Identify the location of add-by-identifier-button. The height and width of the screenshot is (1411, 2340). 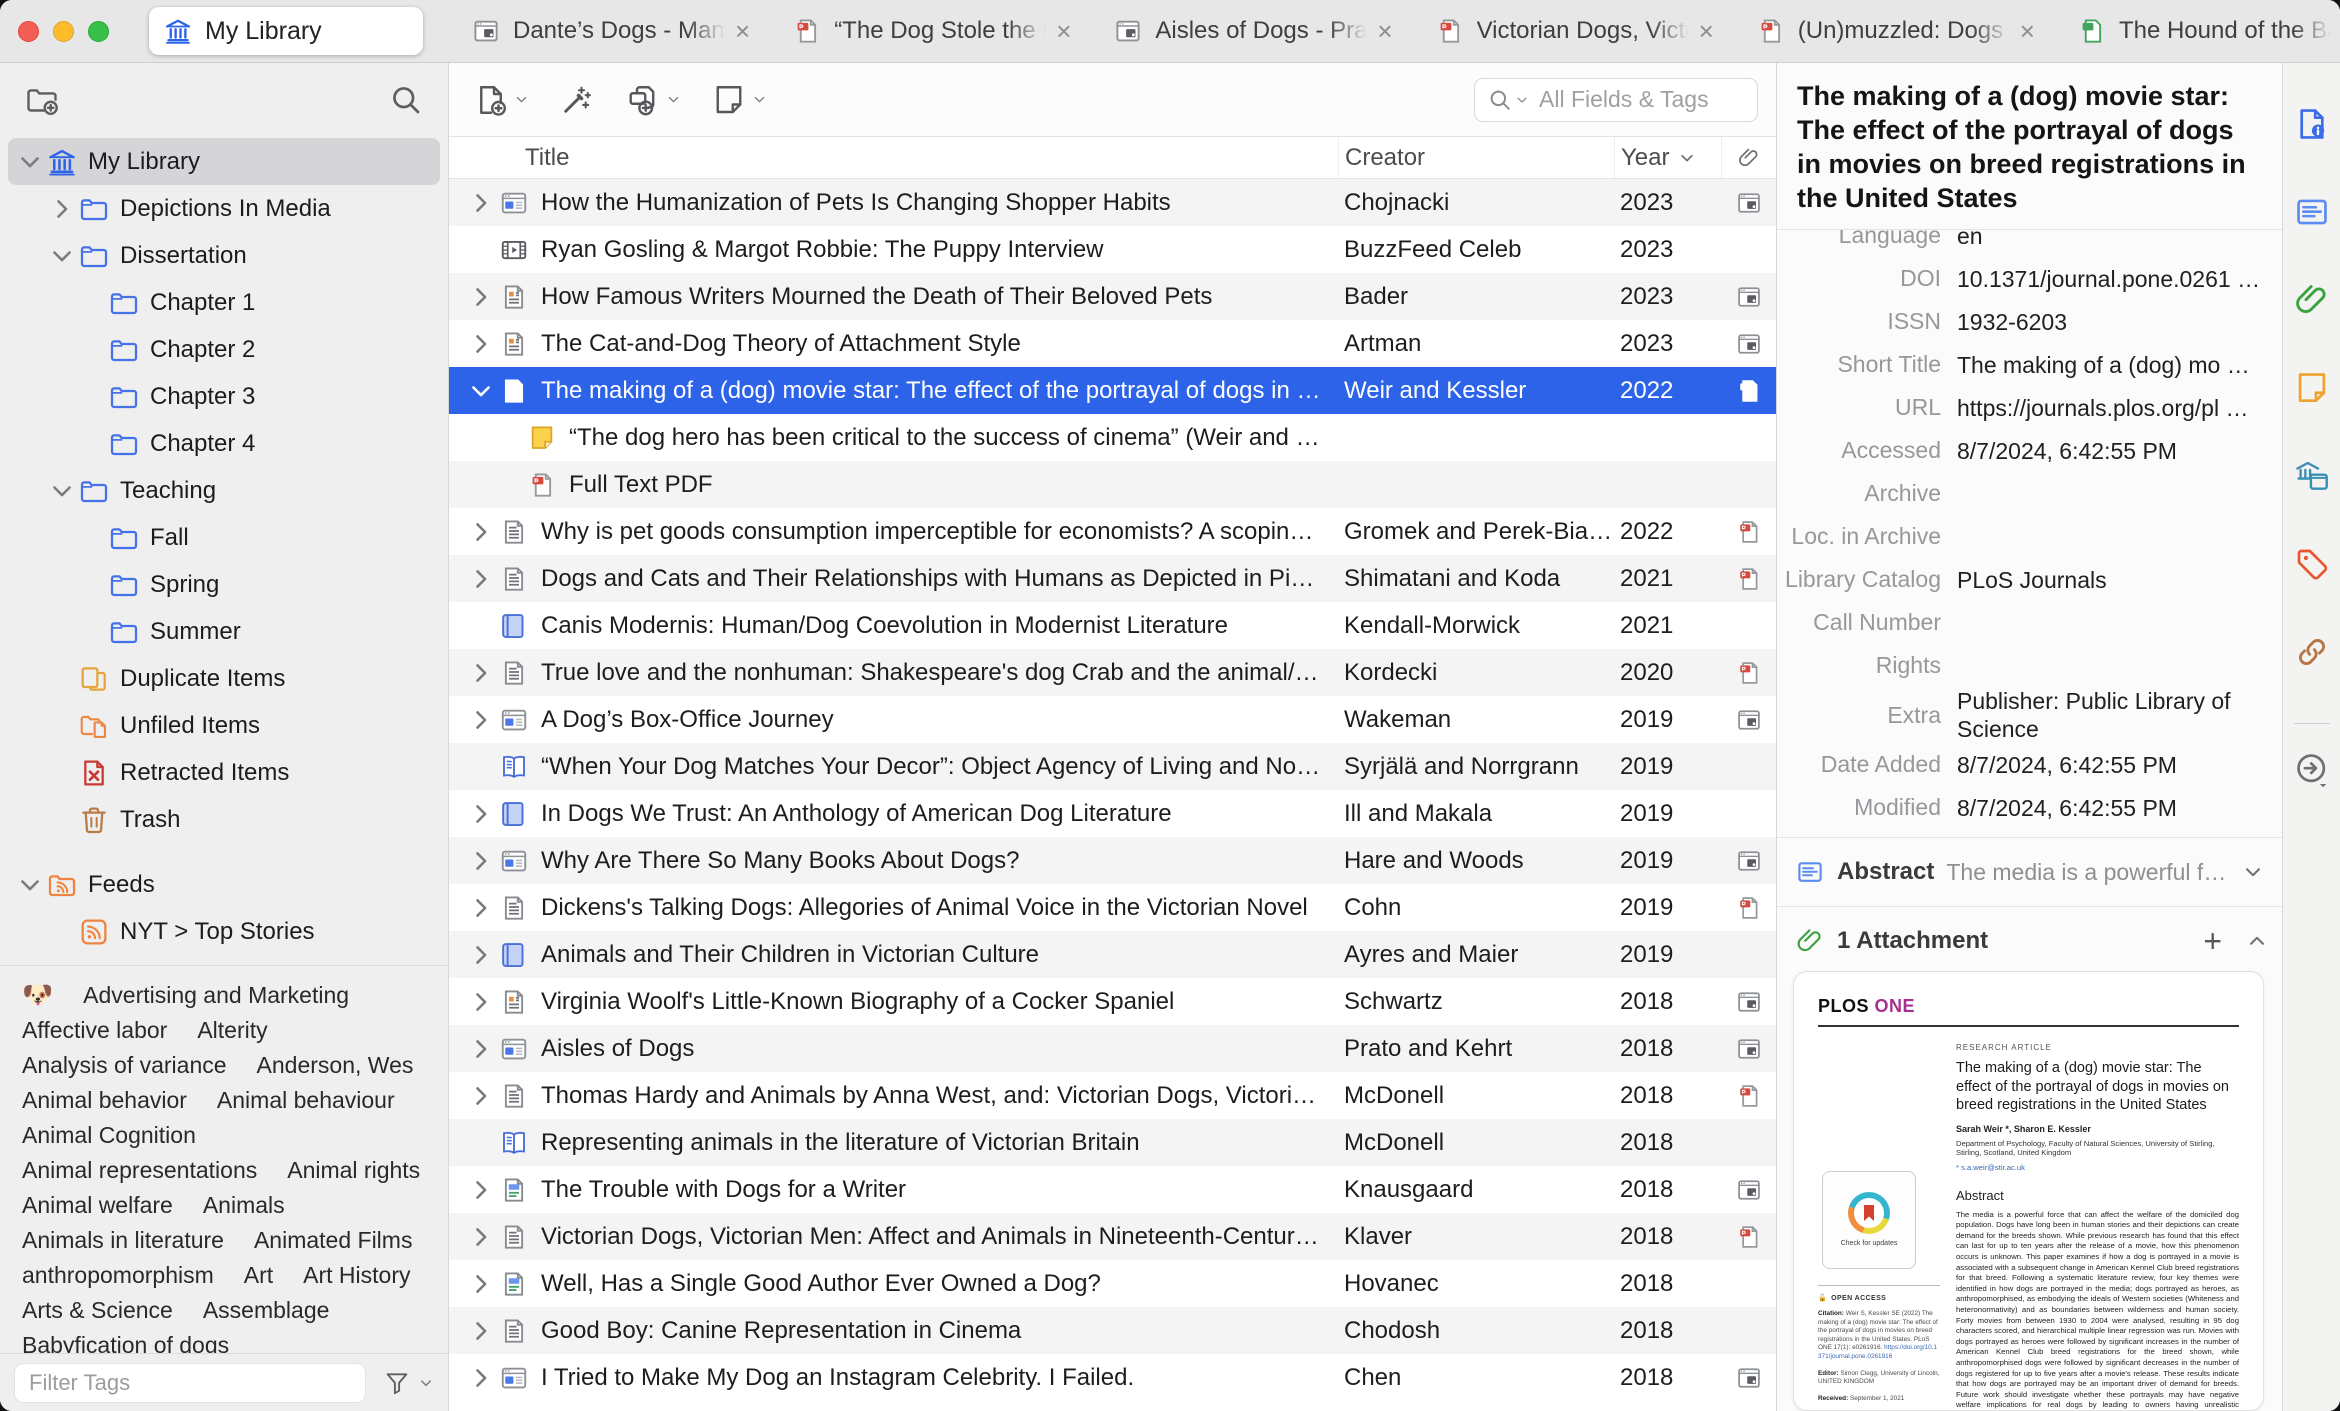
(577, 100).